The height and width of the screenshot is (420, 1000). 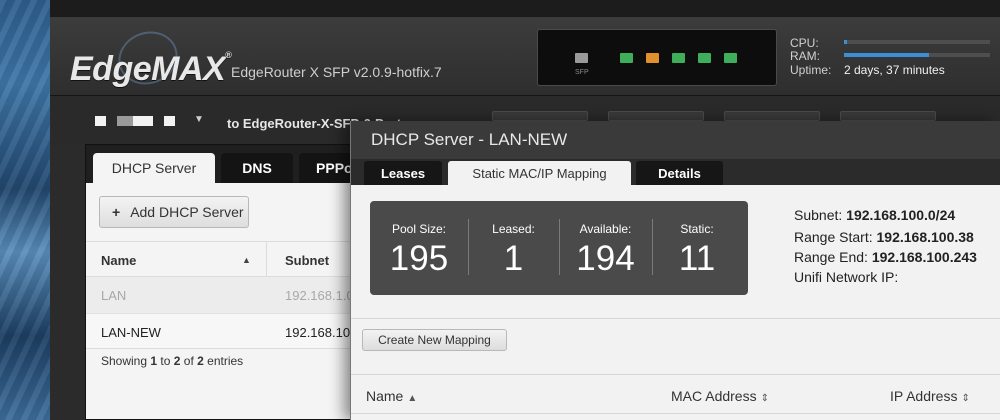 I want to click on info-subnet: Subnet: 192.168.100.0/24, so click(x=874, y=215).